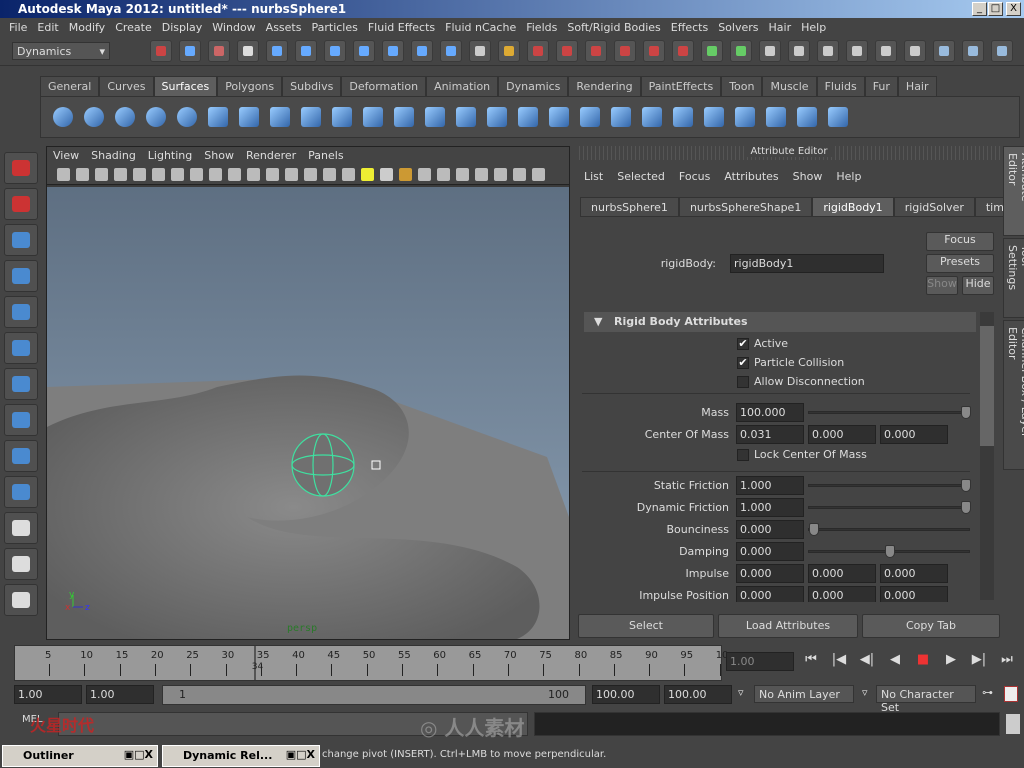 Image resolution: width=1024 pixels, height=768 pixels. I want to click on character-set-dropdown: No Character Set, so click(926, 699).